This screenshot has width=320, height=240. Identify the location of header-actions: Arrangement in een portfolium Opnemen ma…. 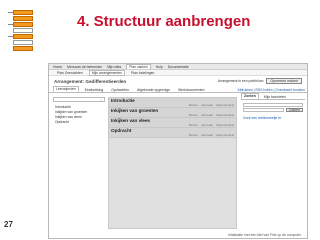
(260, 81).